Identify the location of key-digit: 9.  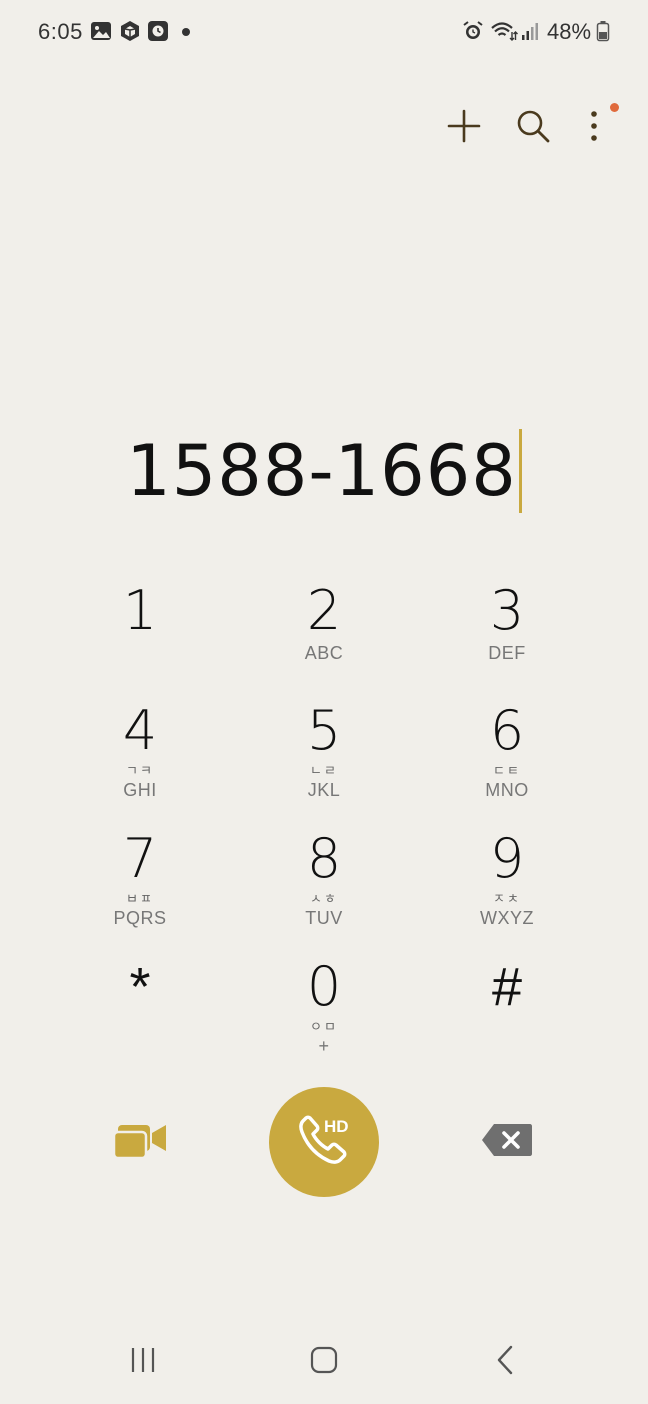
(507, 858).